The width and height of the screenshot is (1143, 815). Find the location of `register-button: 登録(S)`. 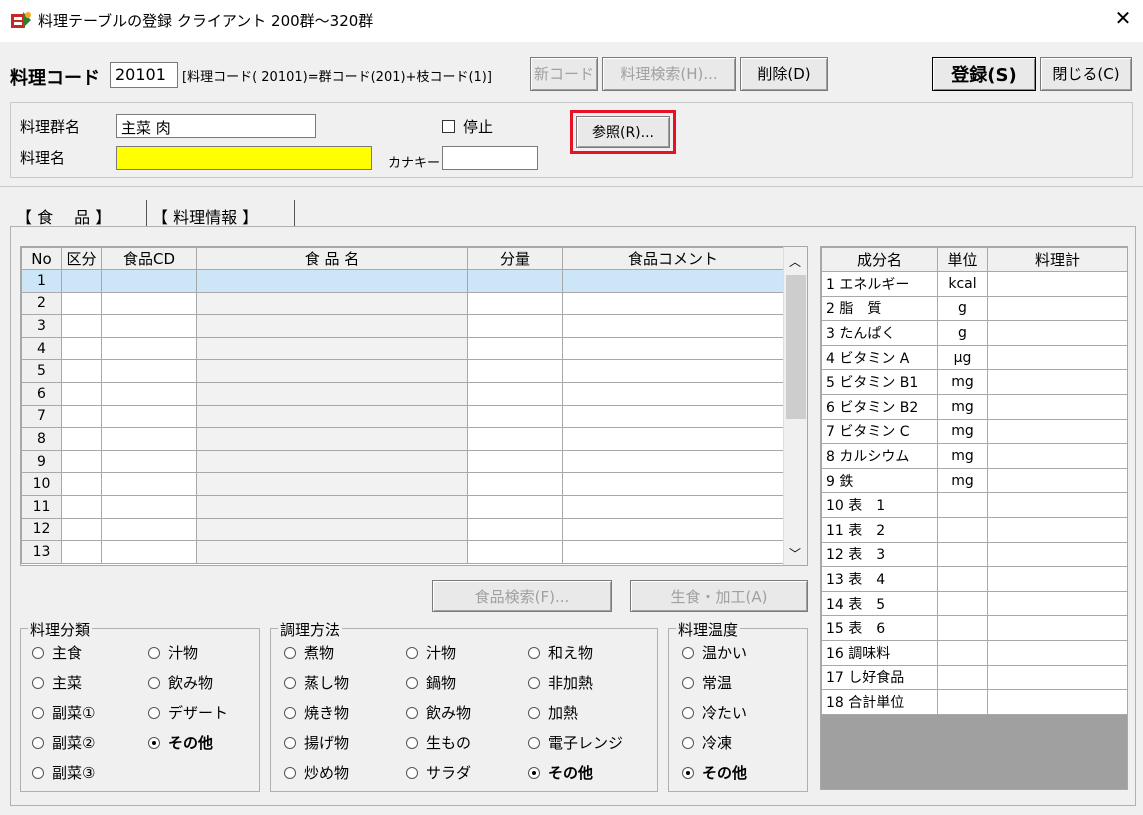

register-button: 登録(S) is located at coordinates (984, 74).